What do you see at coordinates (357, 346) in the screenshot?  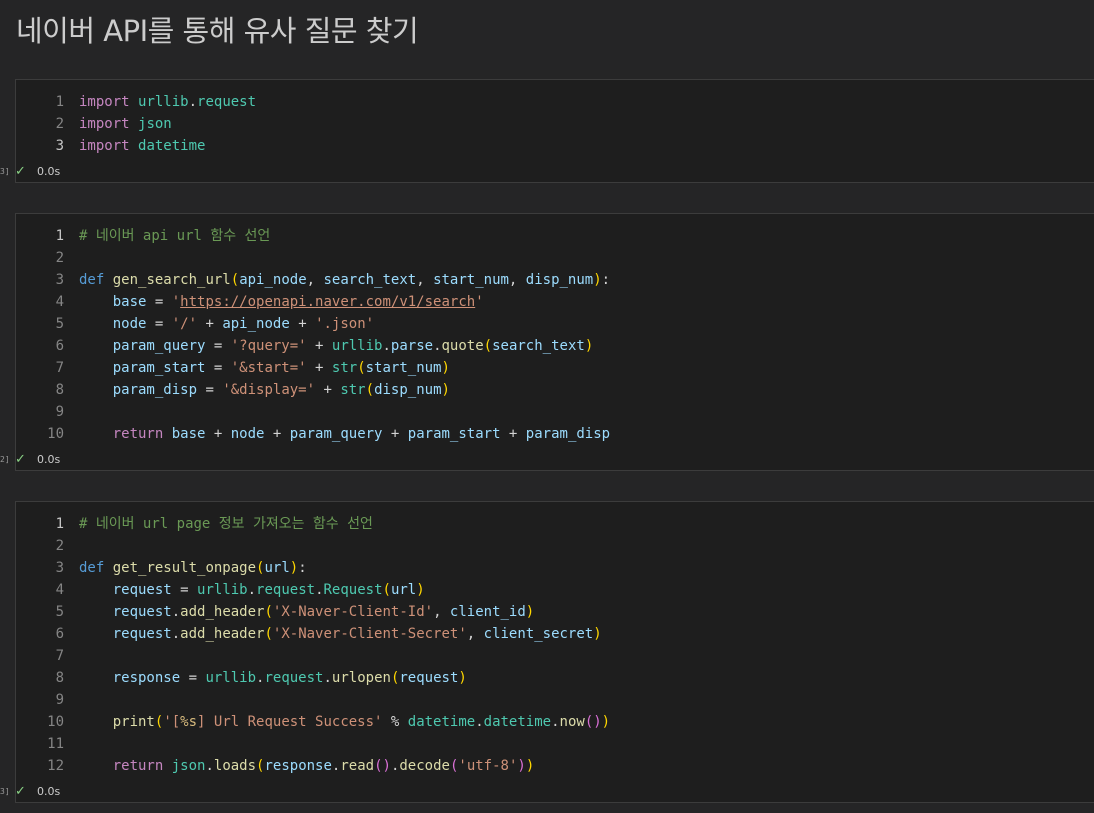 I see `code-token: urllib` at bounding box center [357, 346].